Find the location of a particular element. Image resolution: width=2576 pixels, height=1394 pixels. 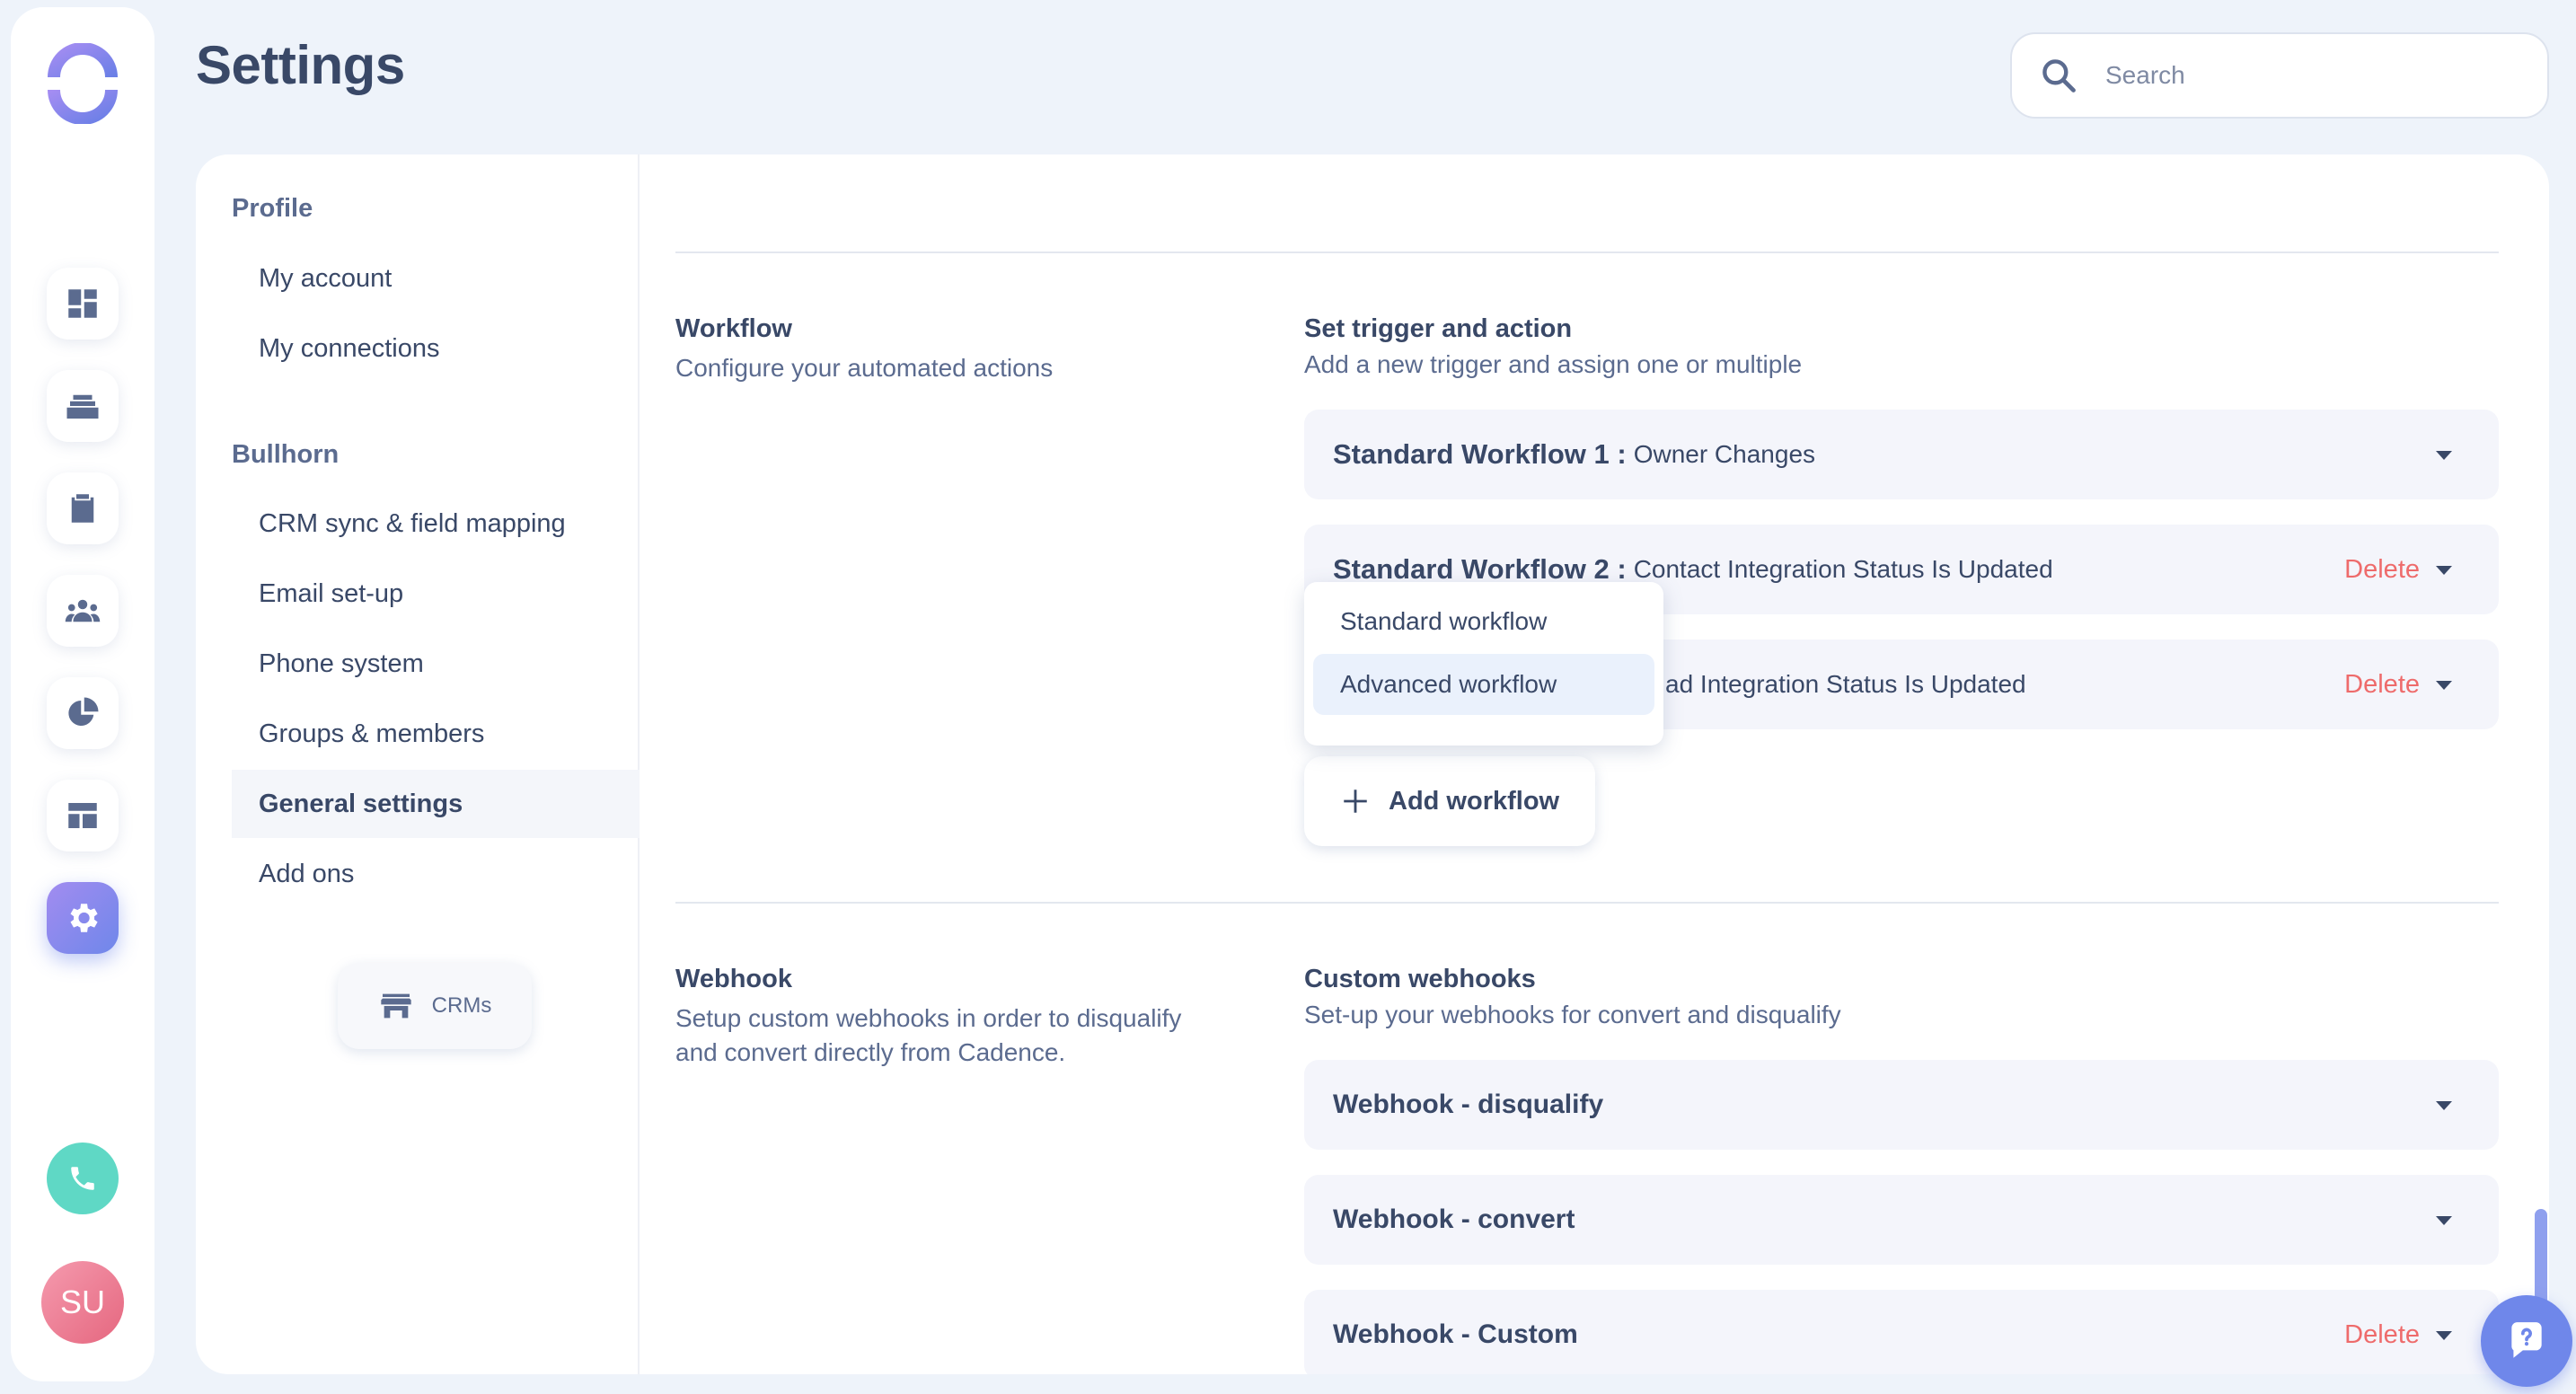

logo-icon is located at coordinates (83, 83).